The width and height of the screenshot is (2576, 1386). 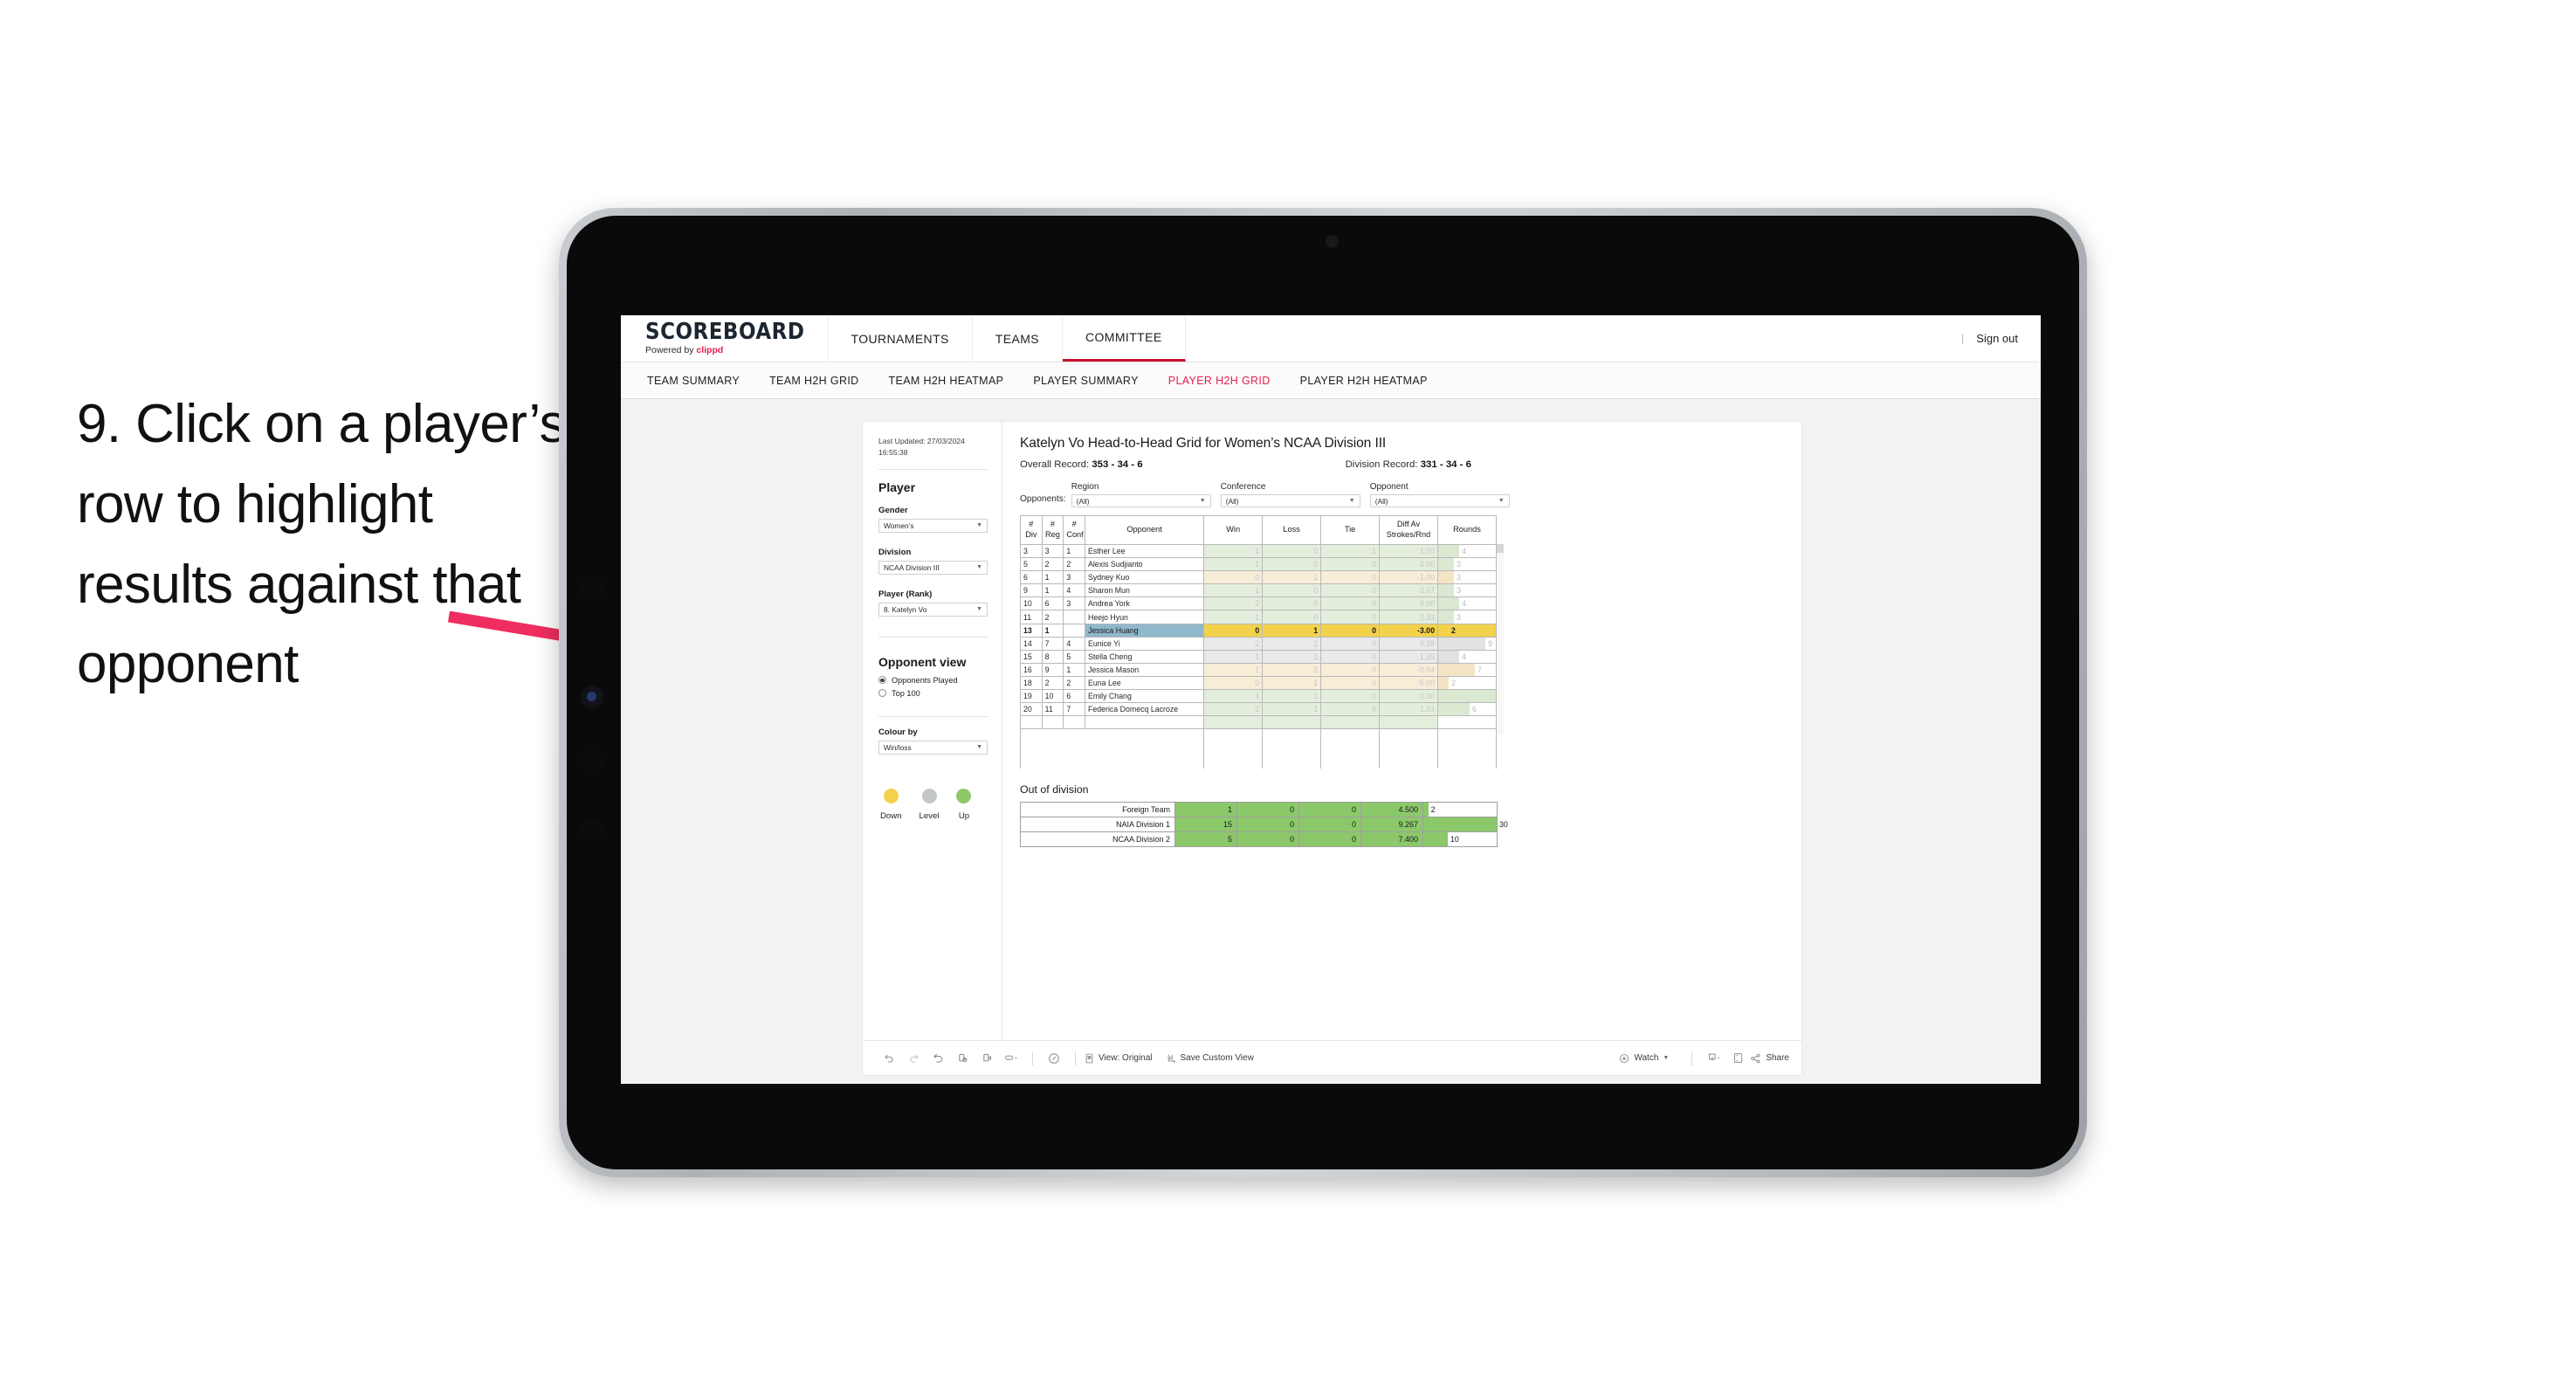 What do you see at coordinates (1031, 657) in the screenshot?
I see `cell-div: 15` at bounding box center [1031, 657].